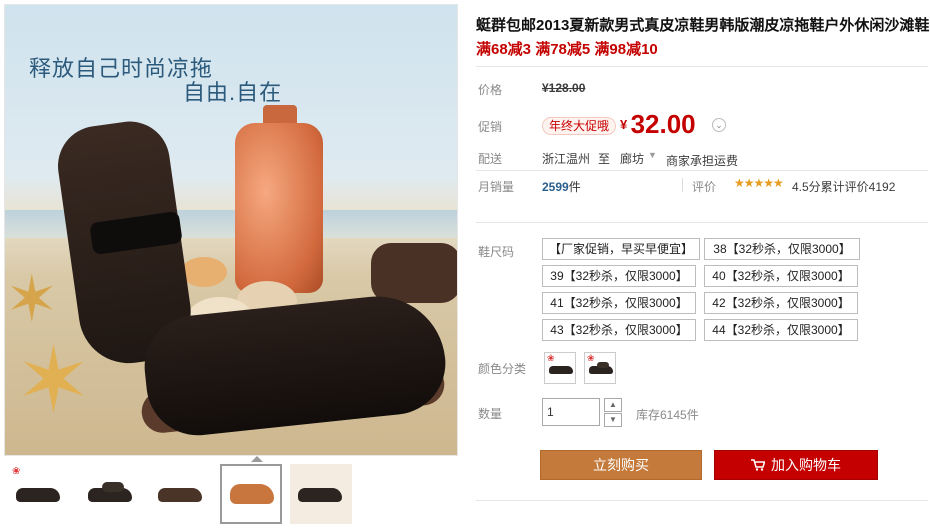 The image size is (930, 530). Describe the element at coordinates (496, 252) in the screenshot. I see `size-label: 鞋尺码` at that location.